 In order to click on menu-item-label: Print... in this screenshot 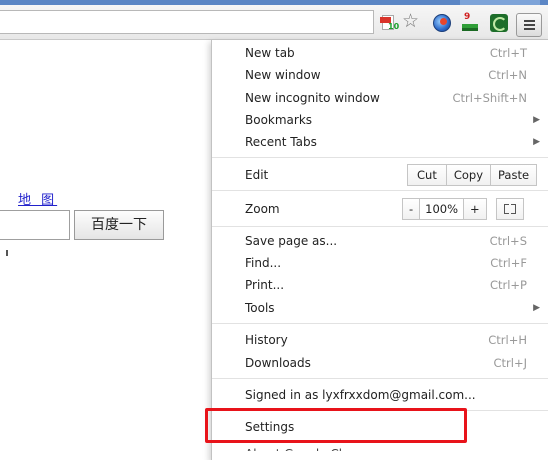, I will do `click(265, 285)`.